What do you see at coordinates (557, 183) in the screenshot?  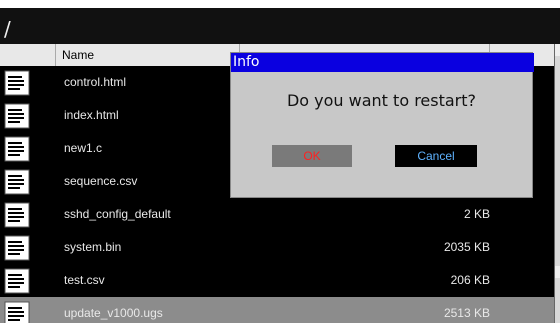 I see `vertical-scrollbar` at bounding box center [557, 183].